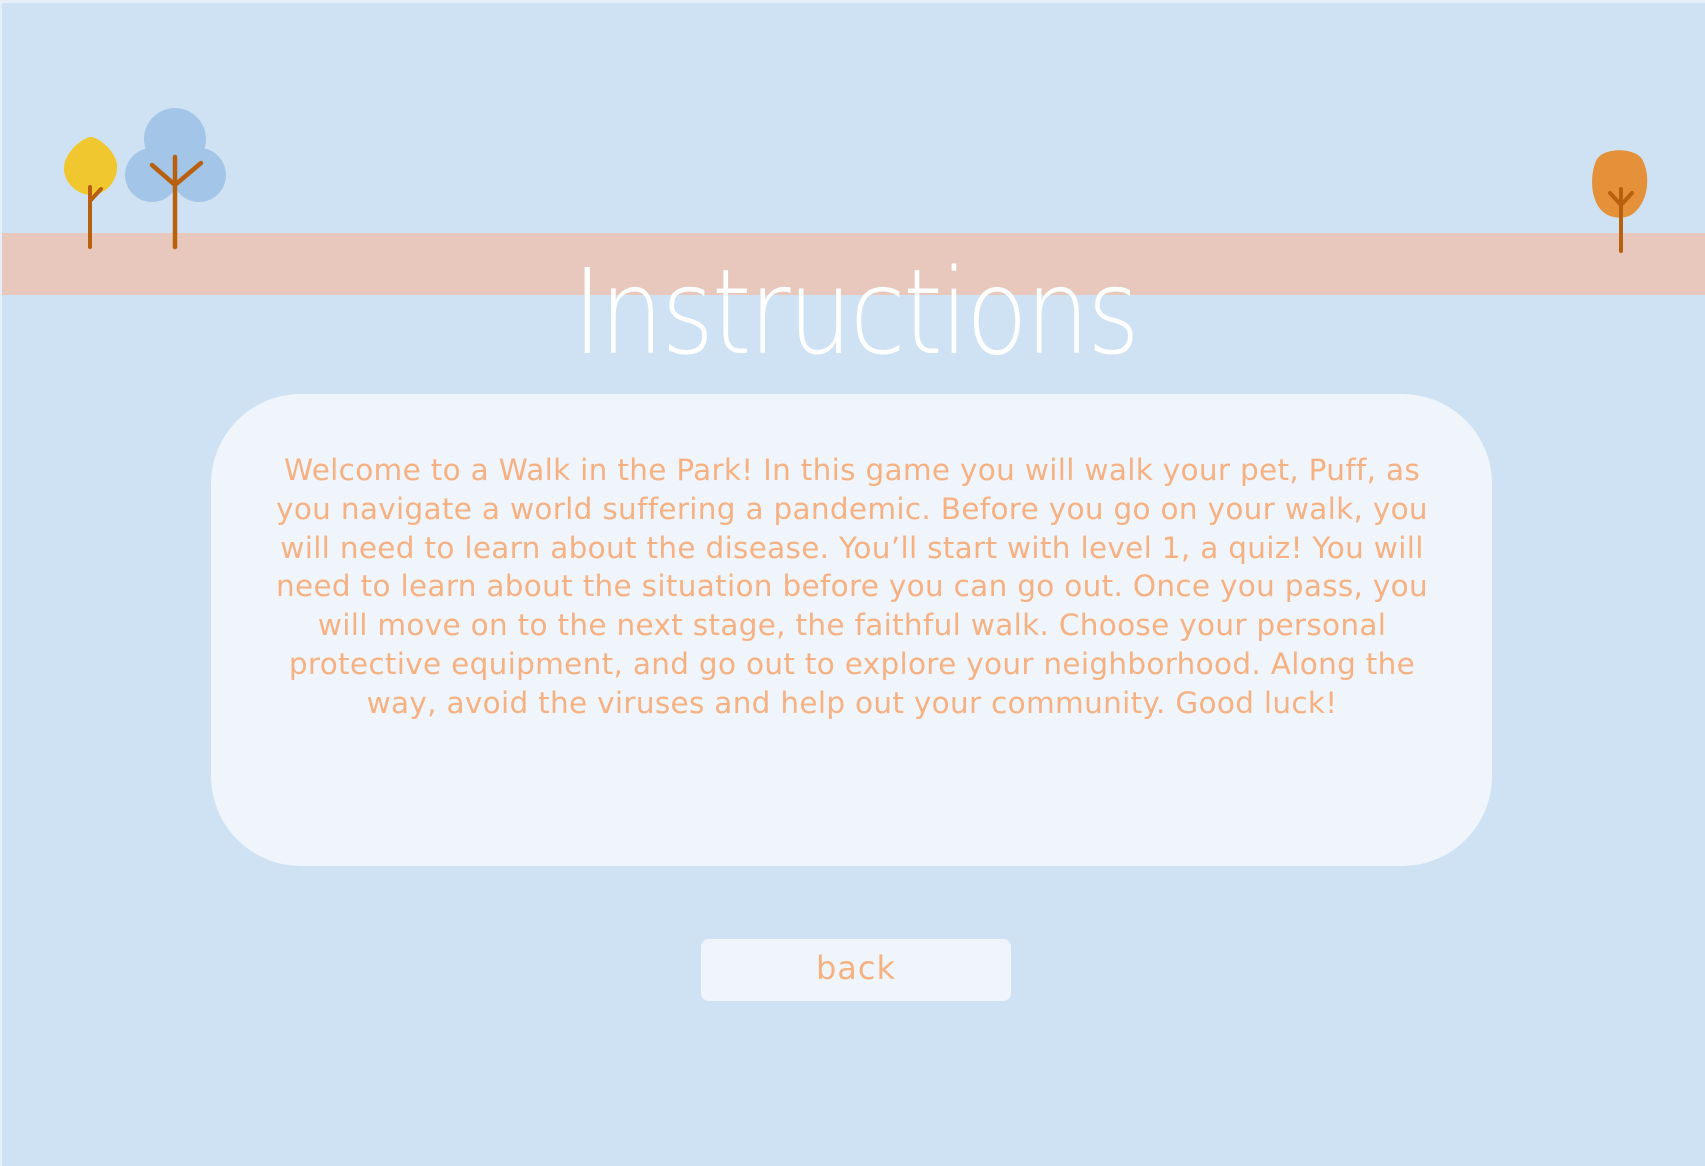 Image resolution: width=1705 pixels, height=1166 pixels. What do you see at coordinates (90, 193) in the screenshot?
I see `yellow-tree-icon` at bounding box center [90, 193].